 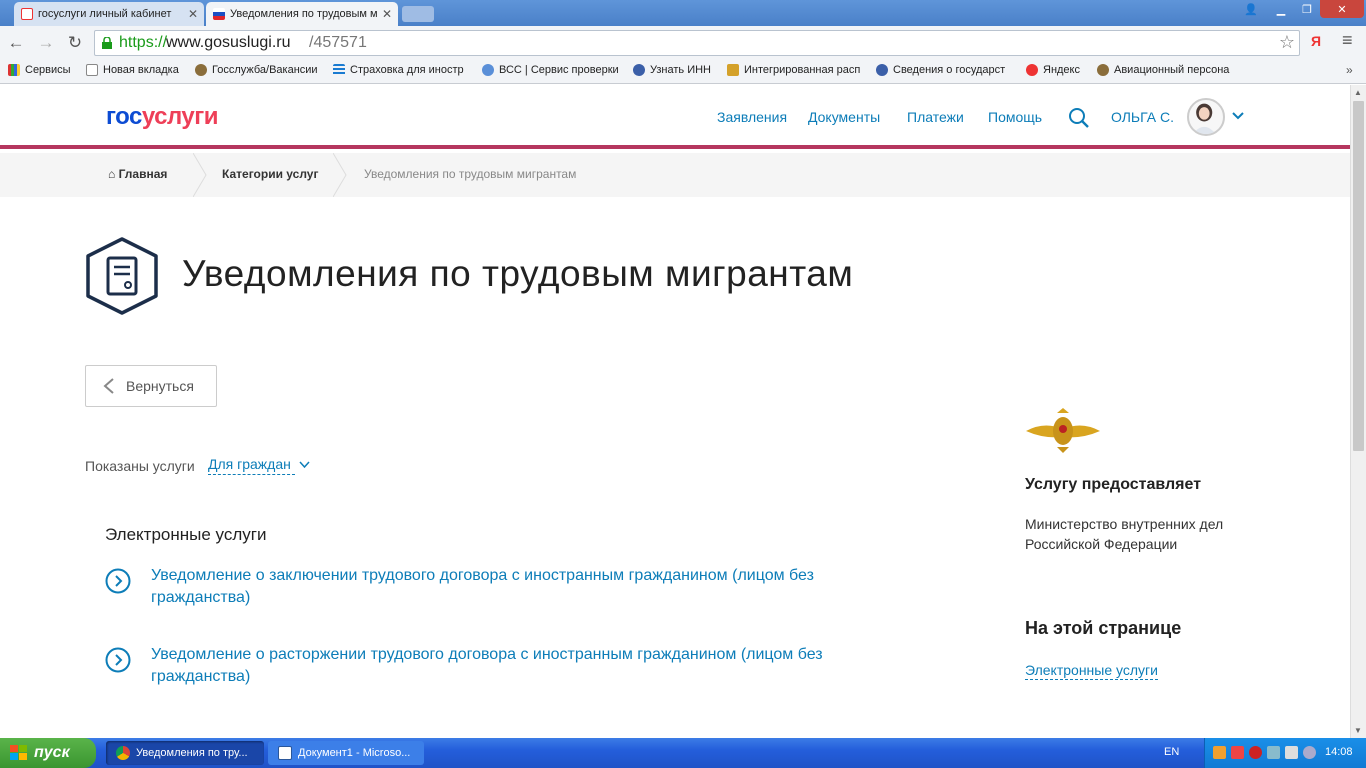 What do you see at coordinates (1287, 42) in the screenshot?
I see `bookmark-star-icon: ☆` at bounding box center [1287, 42].